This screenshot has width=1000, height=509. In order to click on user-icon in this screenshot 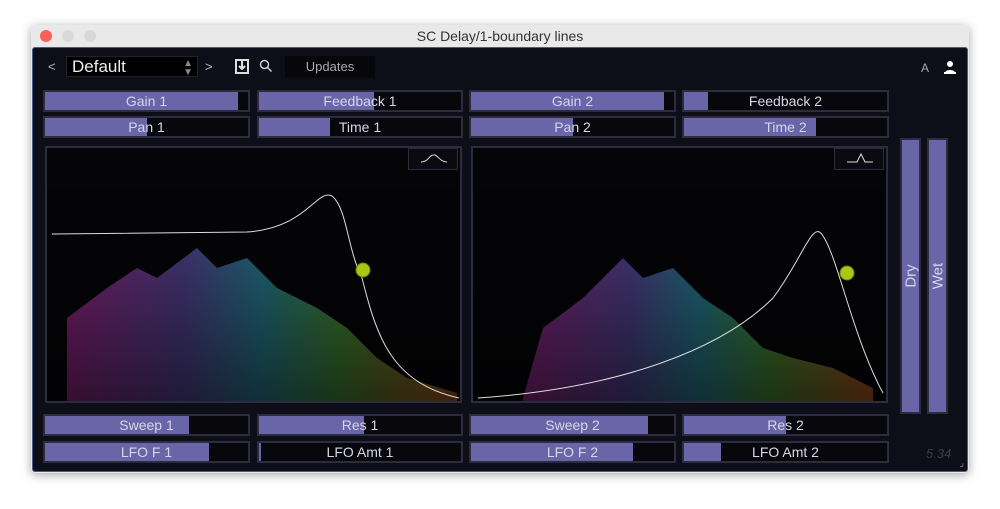, I will do `click(950, 67)`.